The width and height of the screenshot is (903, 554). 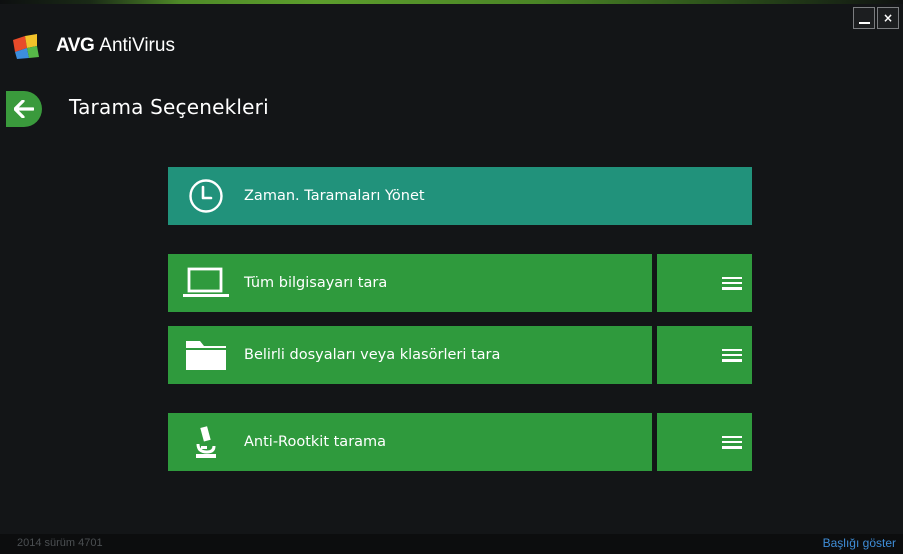 I want to click on app-logo: AVG AntiVirus, so click(x=93, y=46).